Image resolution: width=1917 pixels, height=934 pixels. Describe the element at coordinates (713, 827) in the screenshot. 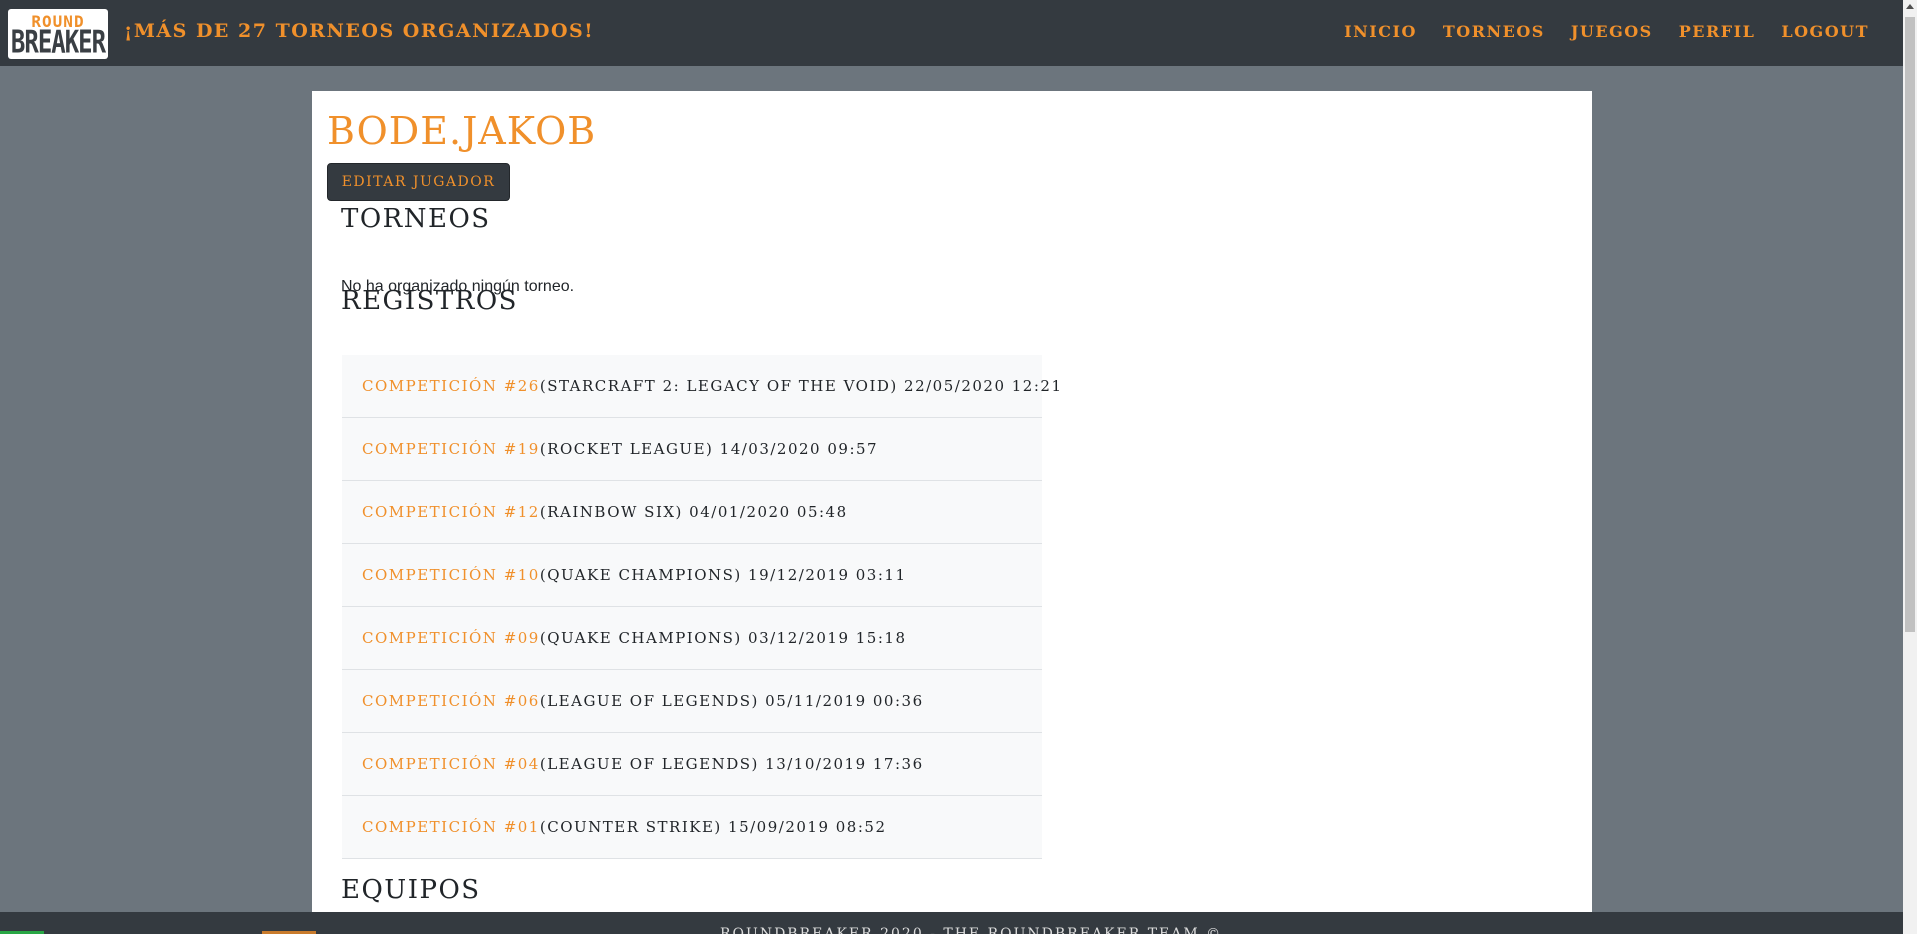

I see `registration-info: (COUNTER STRIKE) 15/09/2019 08:52` at that location.